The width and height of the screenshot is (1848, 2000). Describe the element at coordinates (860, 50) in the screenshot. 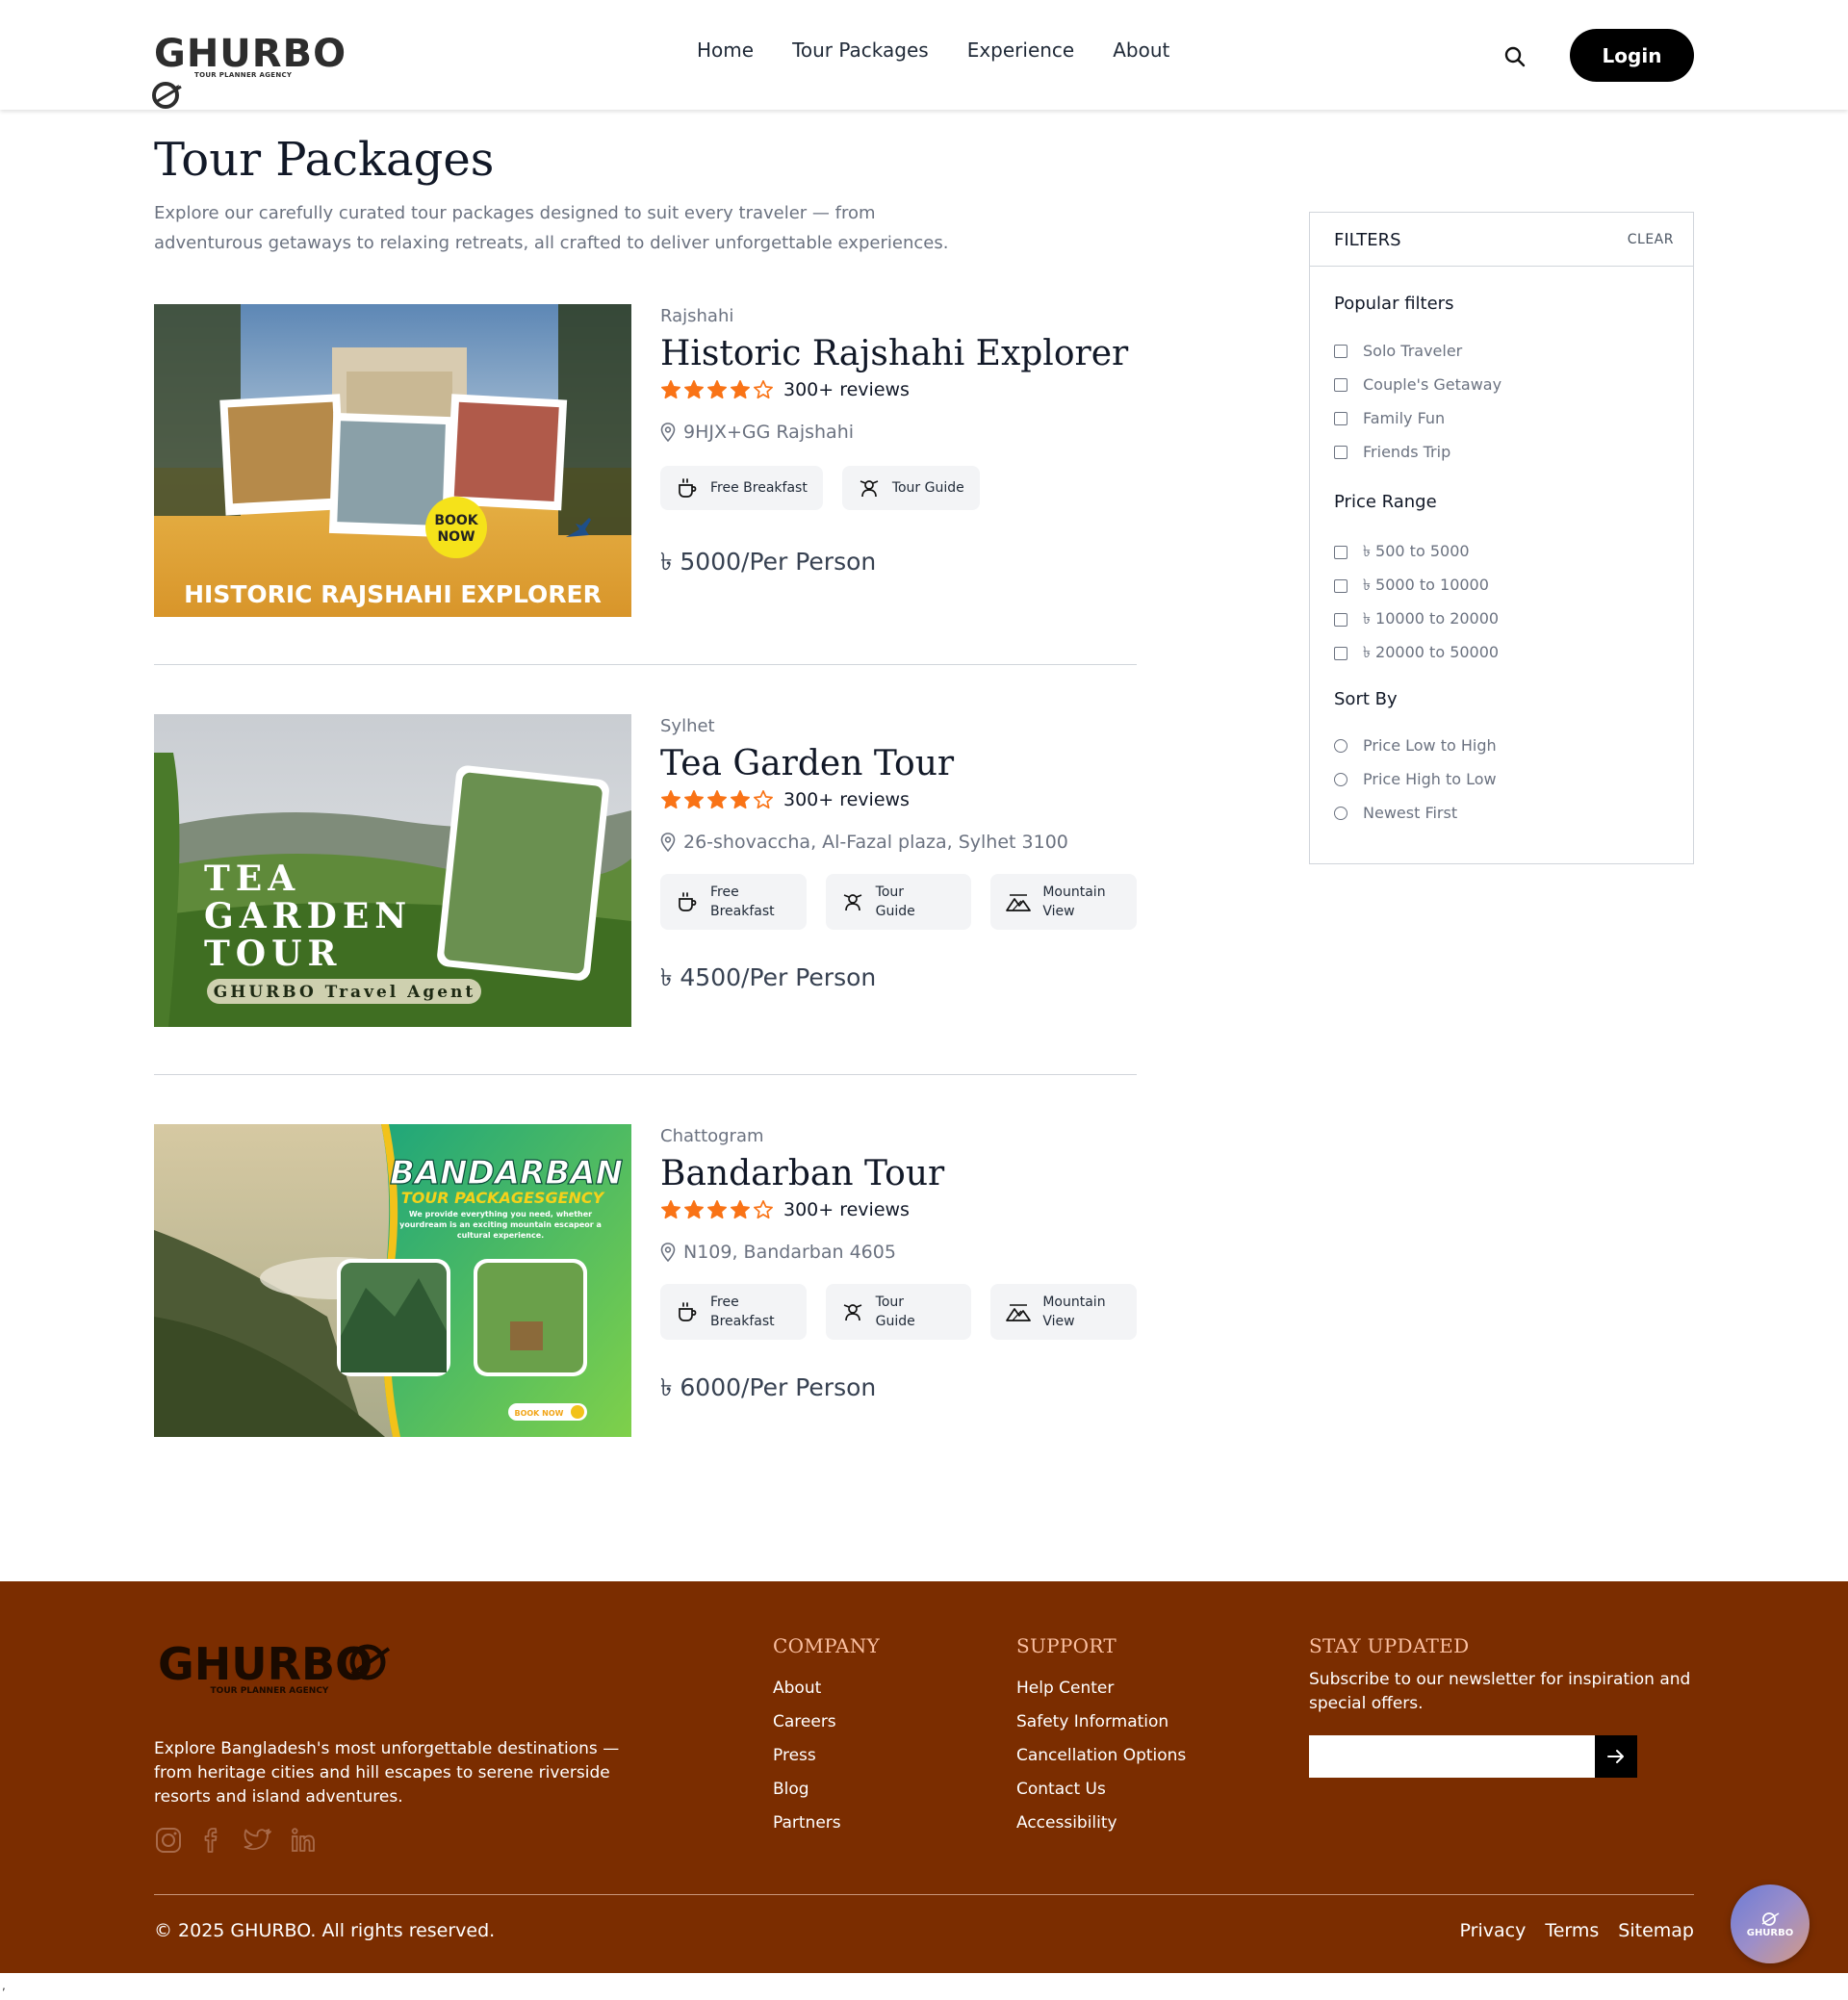

I see `nav-tour-packages: Tour Packages` at that location.